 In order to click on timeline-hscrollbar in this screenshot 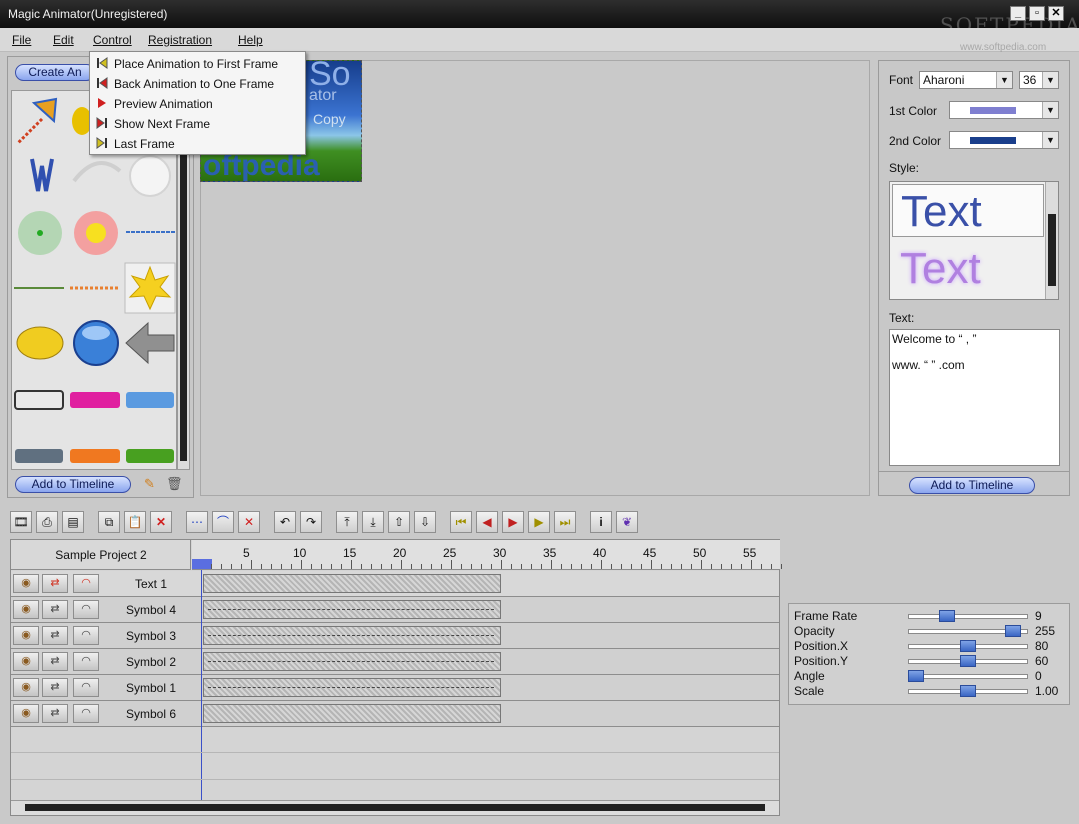, I will do `click(395, 807)`.